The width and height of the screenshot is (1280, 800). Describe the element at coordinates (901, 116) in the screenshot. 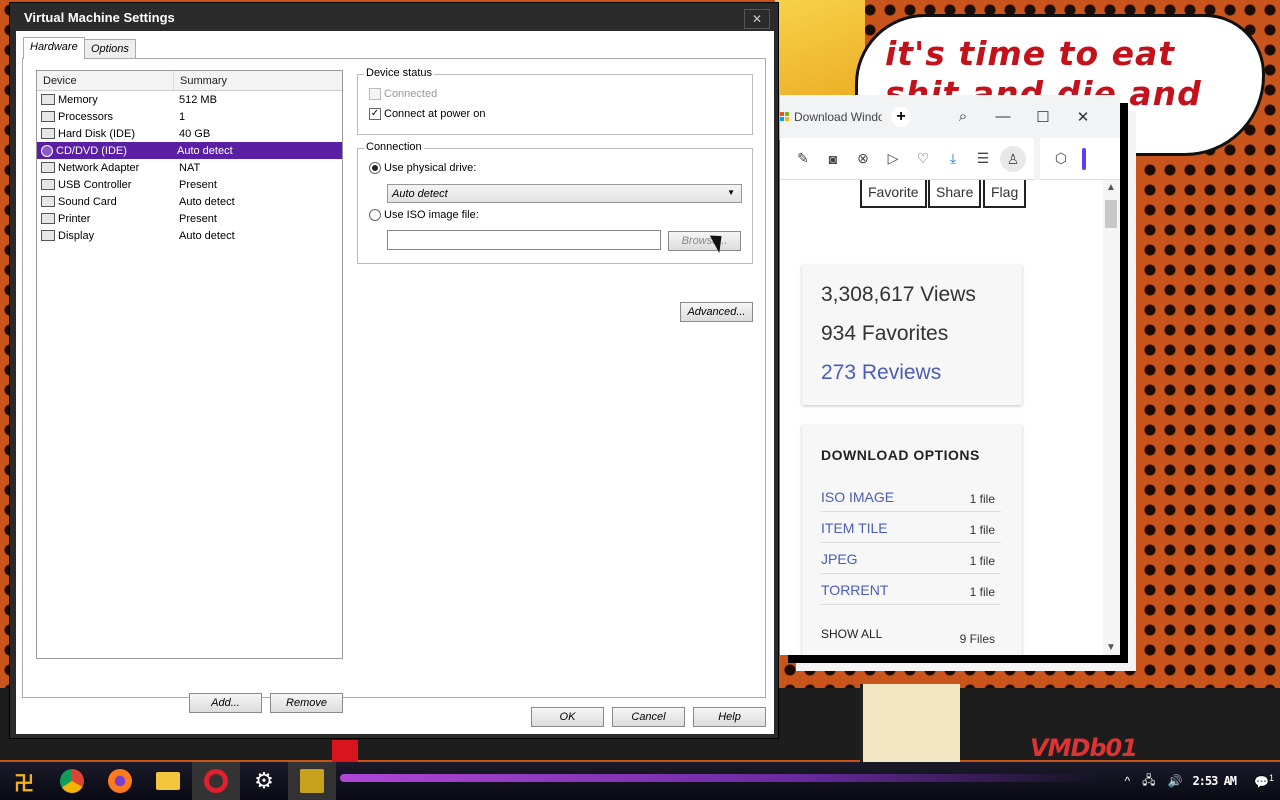

I see `new-tab-button: +` at that location.